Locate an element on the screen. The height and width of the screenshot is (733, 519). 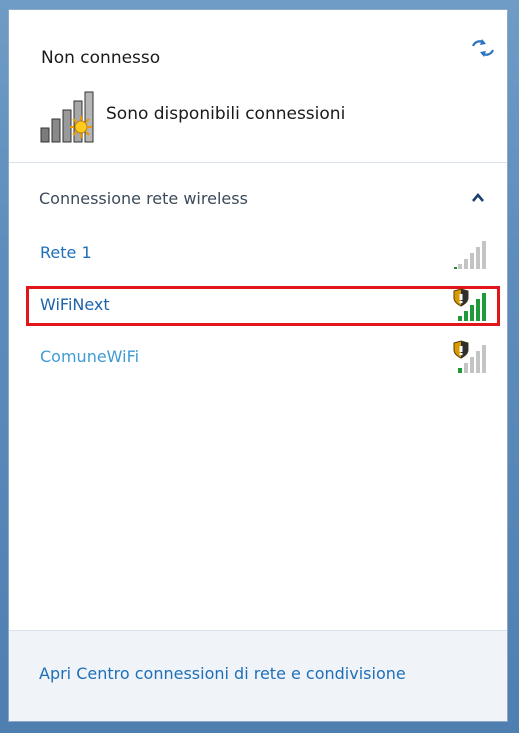
network-available-icon is located at coordinates (67, 117).